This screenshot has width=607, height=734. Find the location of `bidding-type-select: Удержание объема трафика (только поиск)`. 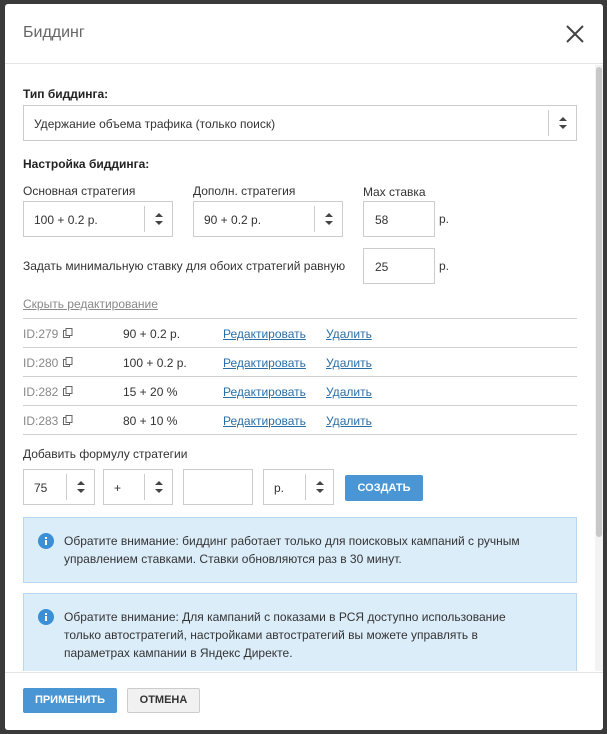

bidding-type-select: Удержание объема трафика (только поиск) is located at coordinates (300, 123).